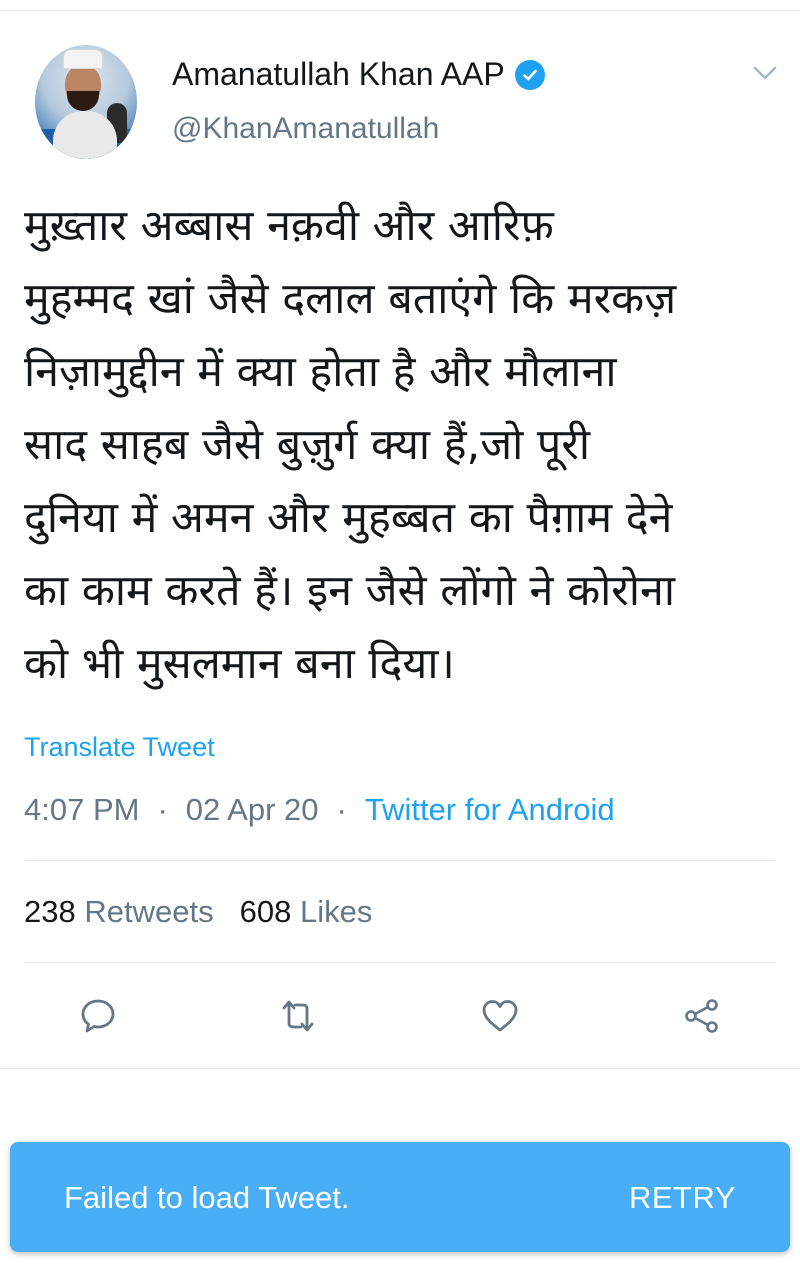 The height and width of the screenshot is (1264, 800). I want to click on author-display-name: Amanatullah Khan AAP, so click(358, 74).